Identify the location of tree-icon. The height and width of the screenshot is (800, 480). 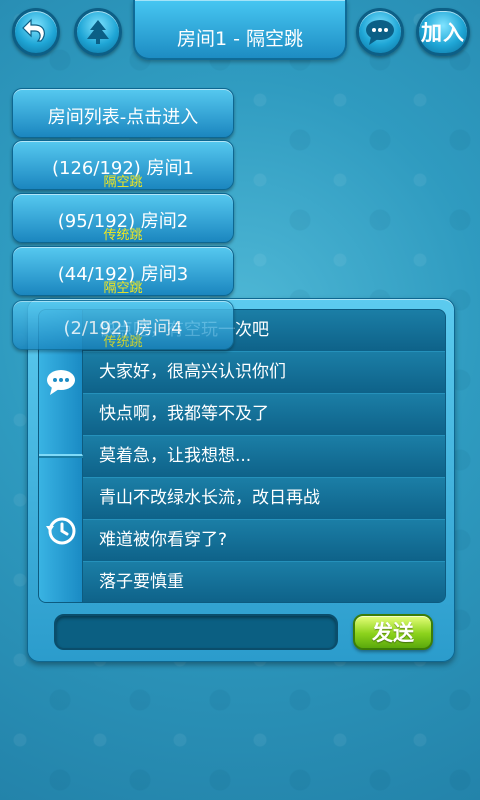
(98, 32).